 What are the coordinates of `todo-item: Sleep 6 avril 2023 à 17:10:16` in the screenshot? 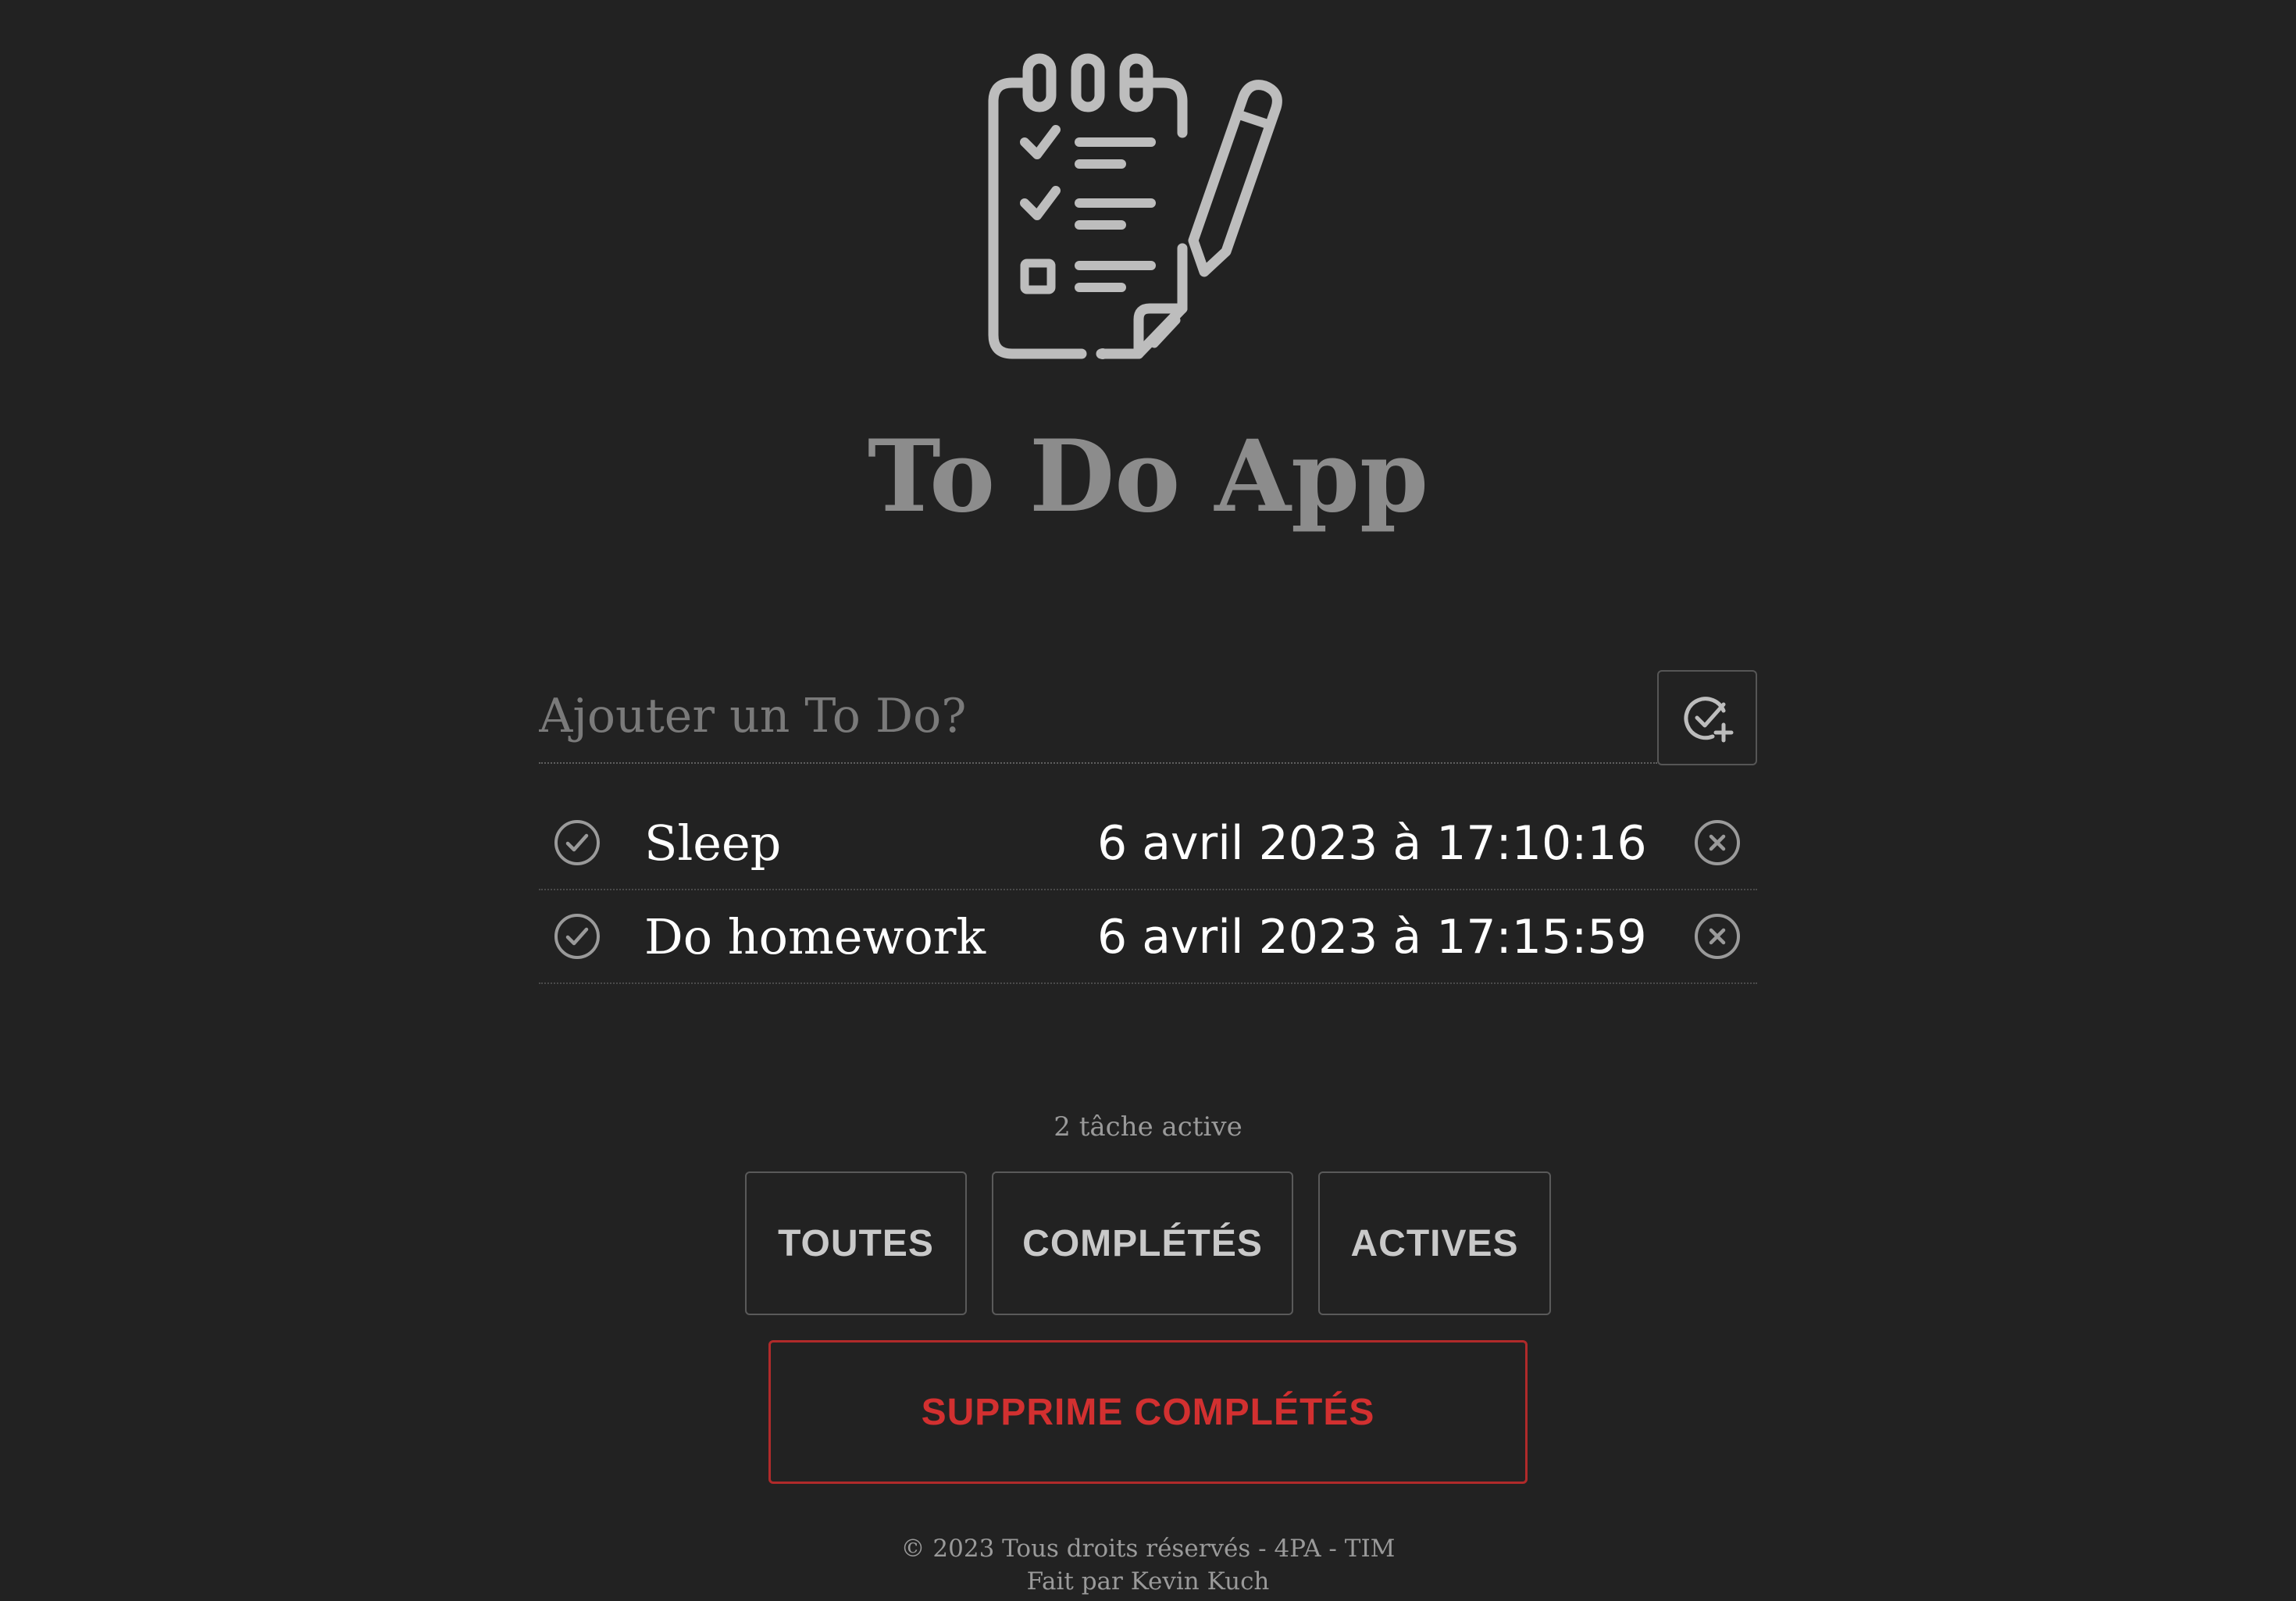 It's located at (1148, 843).